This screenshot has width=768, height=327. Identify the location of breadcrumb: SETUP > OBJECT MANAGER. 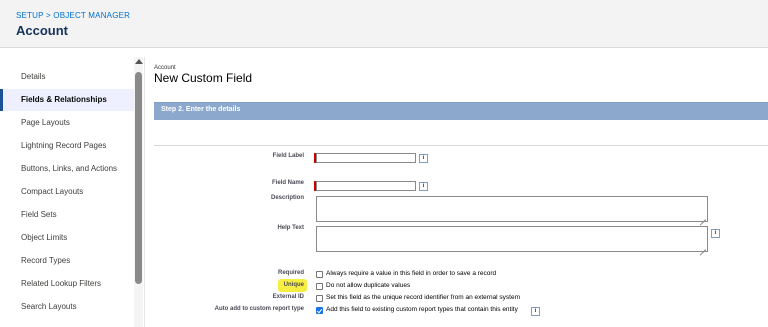
(73, 15).